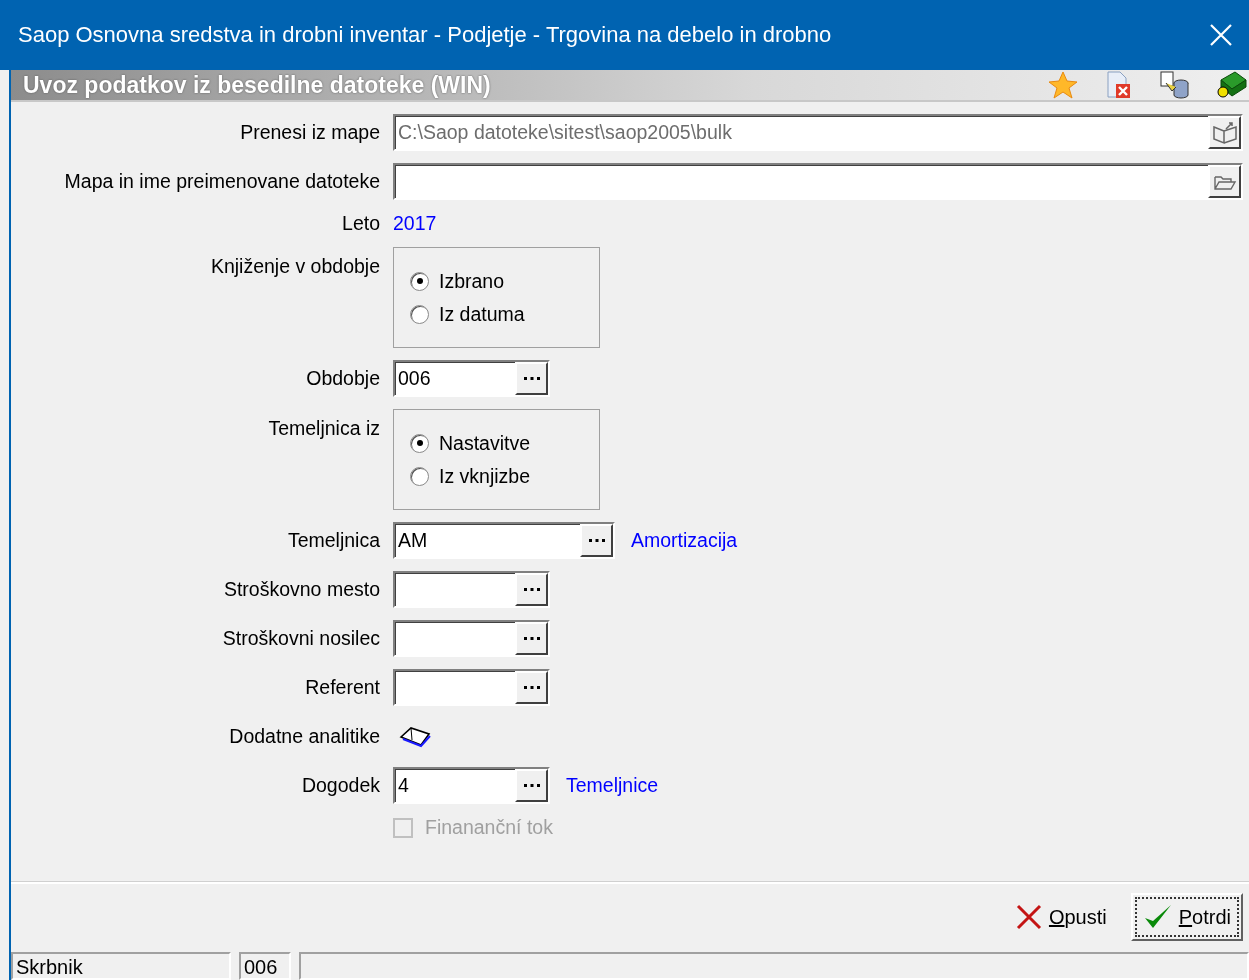  Describe the element at coordinates (504, 540) in the screenshot. I see `lookup-field: AM` at that location.